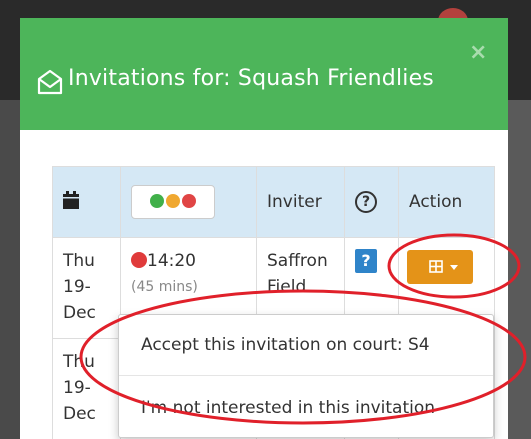  What do you see at coordinates (300, 202) in the screenshot?
I see `inviter-column-header: Inviter` at bounding box center [300, 202].